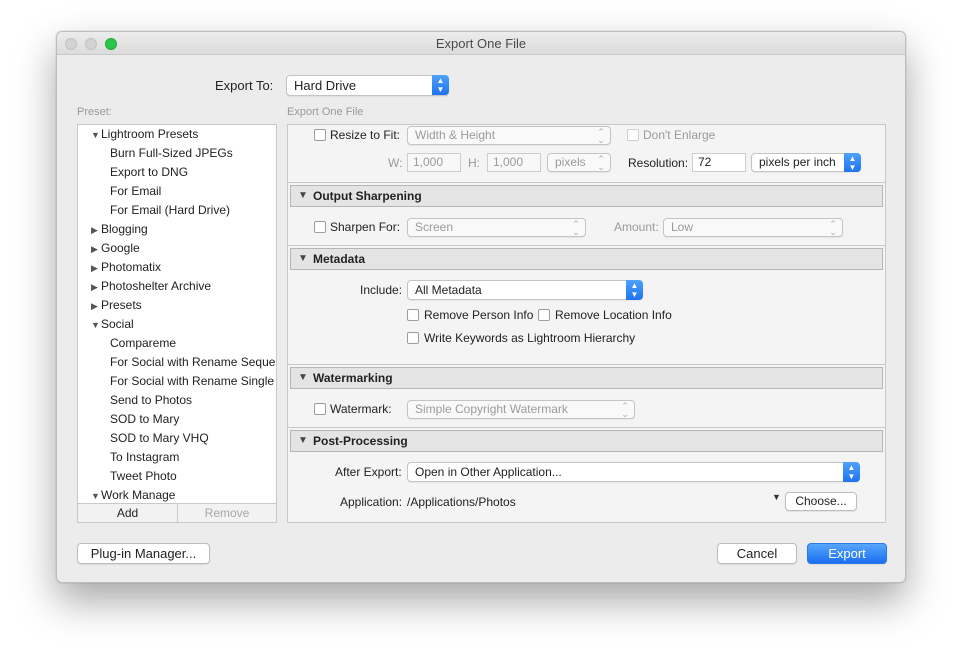 This screenshot has width=962, height=663. I want to click on resize-mode-select: Width & Height ⌃ ⌄, so click(509, 135).